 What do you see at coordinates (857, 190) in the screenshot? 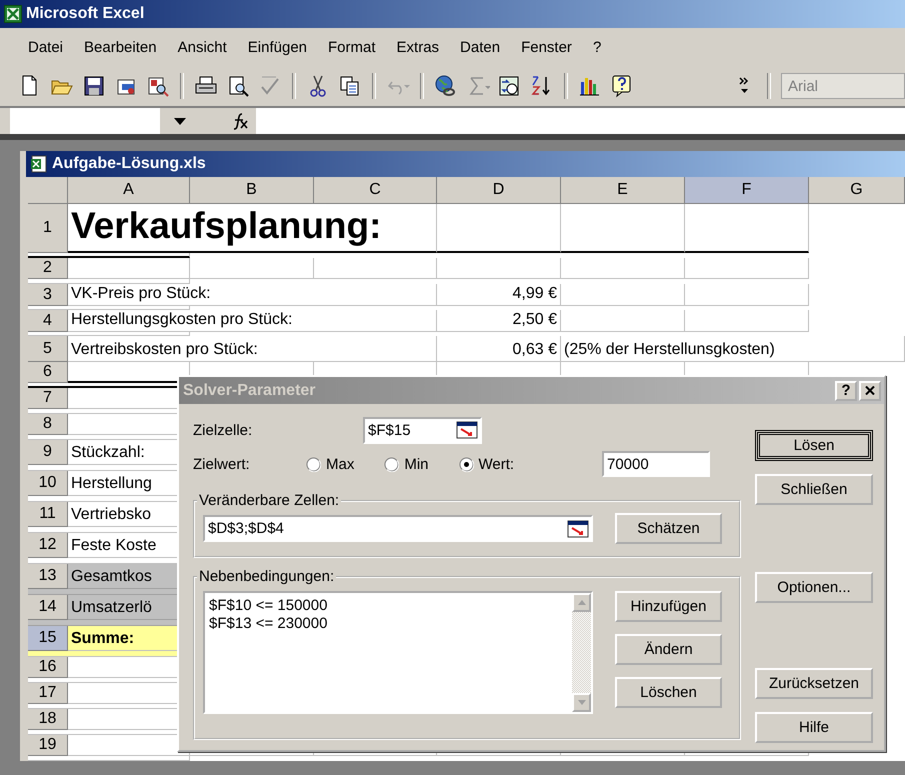
I see `column-header: G` at bounding box center [857, 190].